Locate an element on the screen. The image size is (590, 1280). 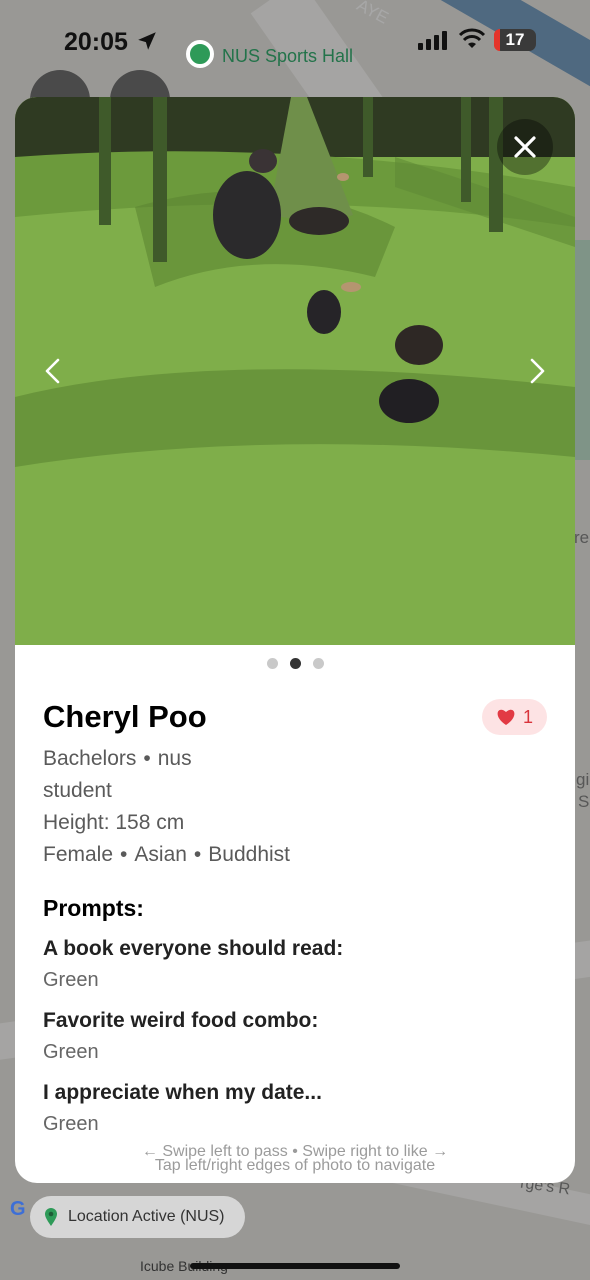
battery-indicator: 17 is located at coordinates (515, 40).